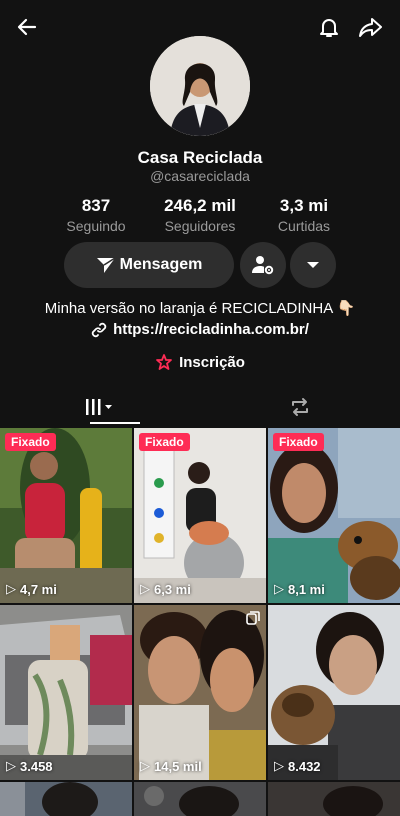 Image resolution: width=400 pixels, height=816 pixels. I want to click on multi-photo-icon, so click(253, 620).